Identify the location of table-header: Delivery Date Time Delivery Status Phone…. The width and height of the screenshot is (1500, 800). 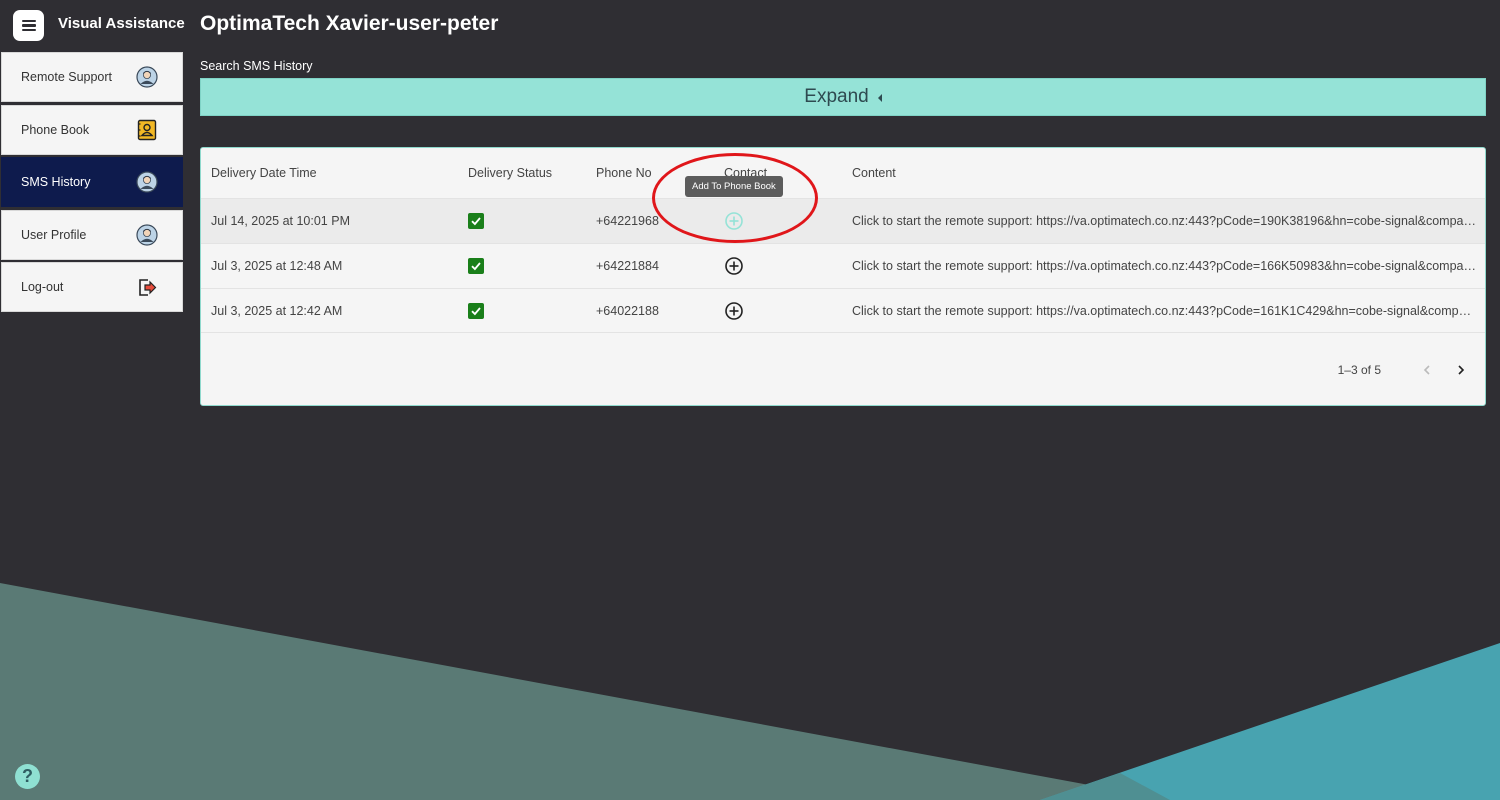
(843, 173).